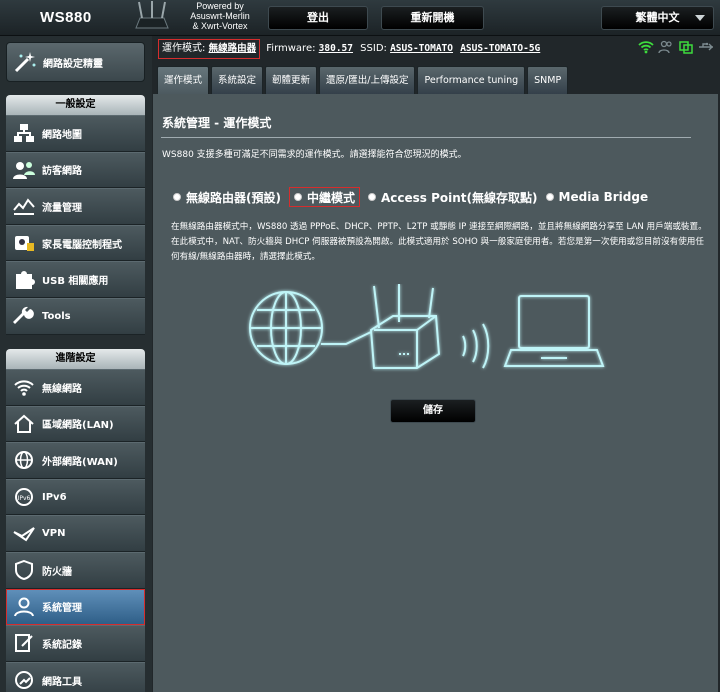 Image resolution: width=720 pixels, height=692 pixels. I want to click on sidebar-item-label: 網路地圖, so click(62, 135).